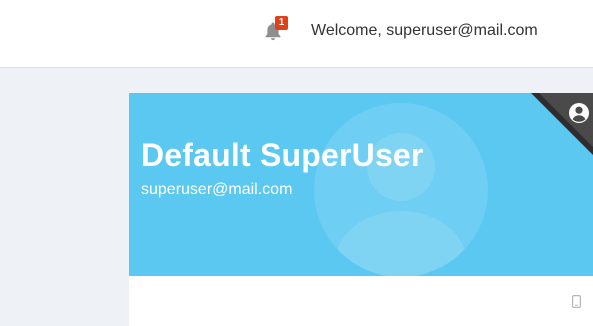 This screenshot has height=326, width=593. What do you see at coordinates (579, 113) in the screenshot?
I see `user-circle-icon` at bounding box center [579, 113].